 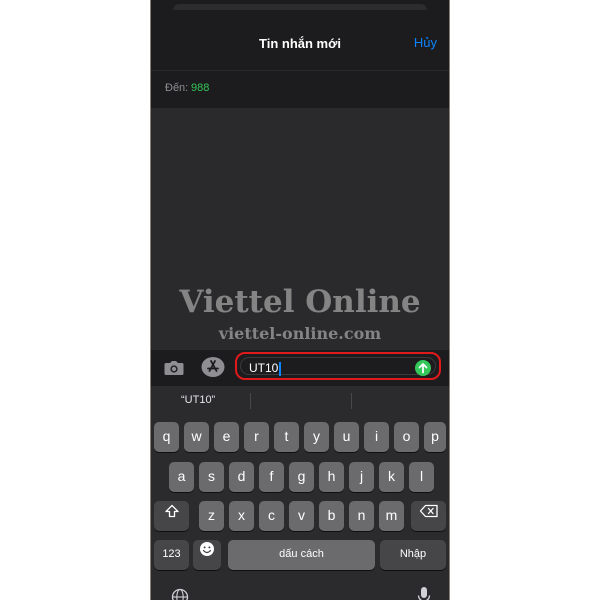 What do you see at coordinates (301, 516) in the screenshot?
I see `key-v: v` at bounding box center [301, 516].